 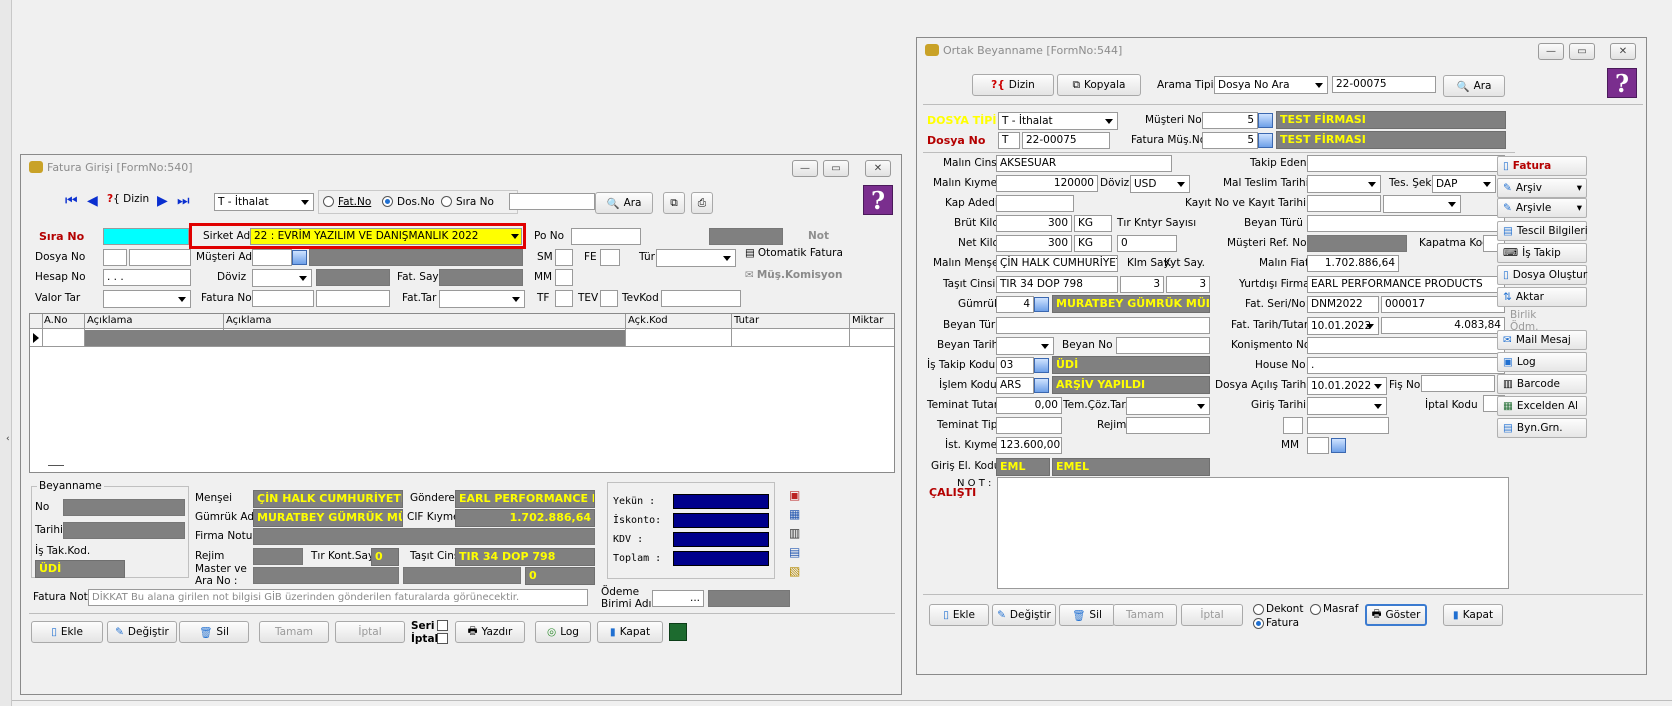 I want to click on rejim-field, so click(x=1168, y=425).